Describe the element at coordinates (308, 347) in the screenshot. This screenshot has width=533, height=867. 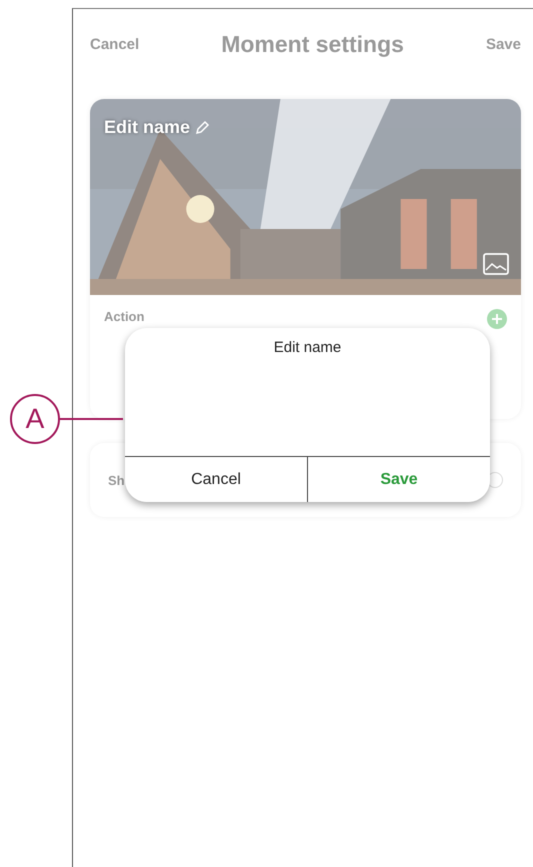
I see `dialog-title: Edit name` at that location.